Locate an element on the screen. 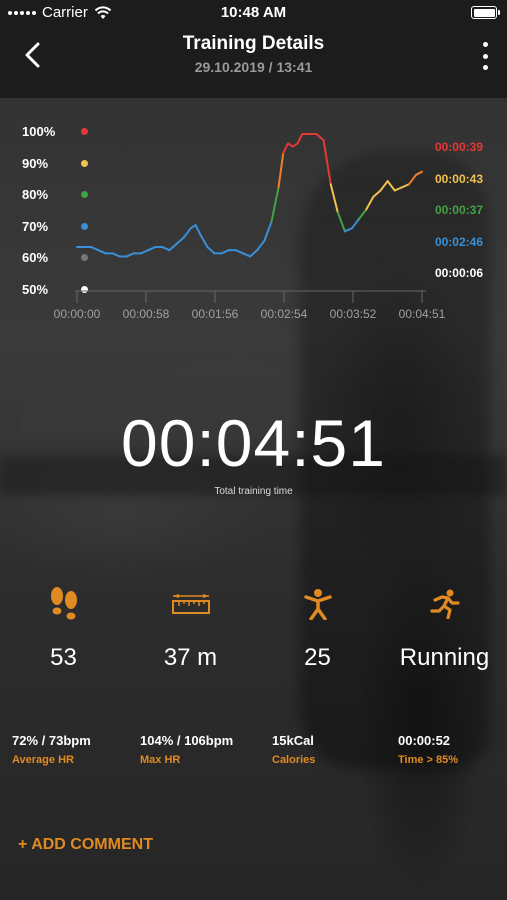 The image size is (507, 900). chart-x-tick-label: 00:00:58 is located at coordinates (146, 314).